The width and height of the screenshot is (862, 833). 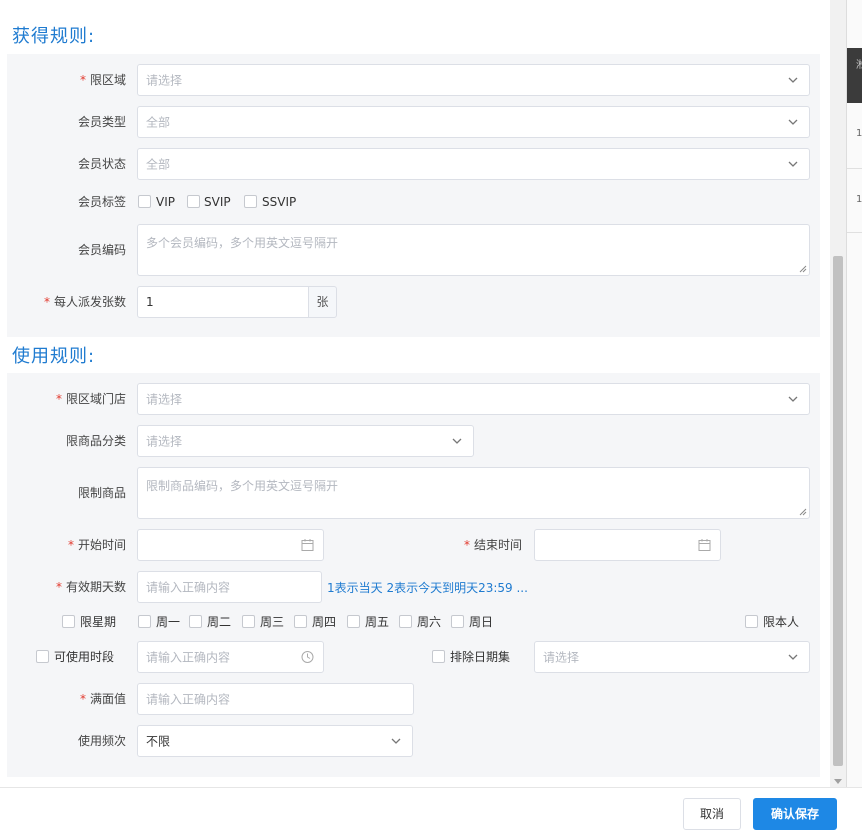 What do you see at coordinates (84, 657) in the screenshot?
I see `time-slot-label: 可使用时段` at bounding box center [84, 657].